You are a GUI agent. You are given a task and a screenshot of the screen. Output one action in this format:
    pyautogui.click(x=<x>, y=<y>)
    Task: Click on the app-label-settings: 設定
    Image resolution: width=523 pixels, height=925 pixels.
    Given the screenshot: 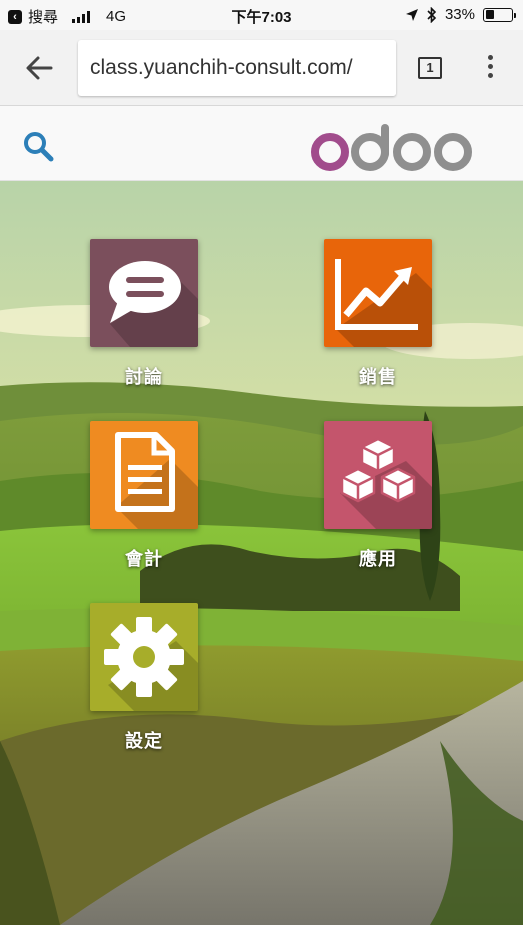 What is the action you would take?
    pyautogui.click(x=144, y=741)
    